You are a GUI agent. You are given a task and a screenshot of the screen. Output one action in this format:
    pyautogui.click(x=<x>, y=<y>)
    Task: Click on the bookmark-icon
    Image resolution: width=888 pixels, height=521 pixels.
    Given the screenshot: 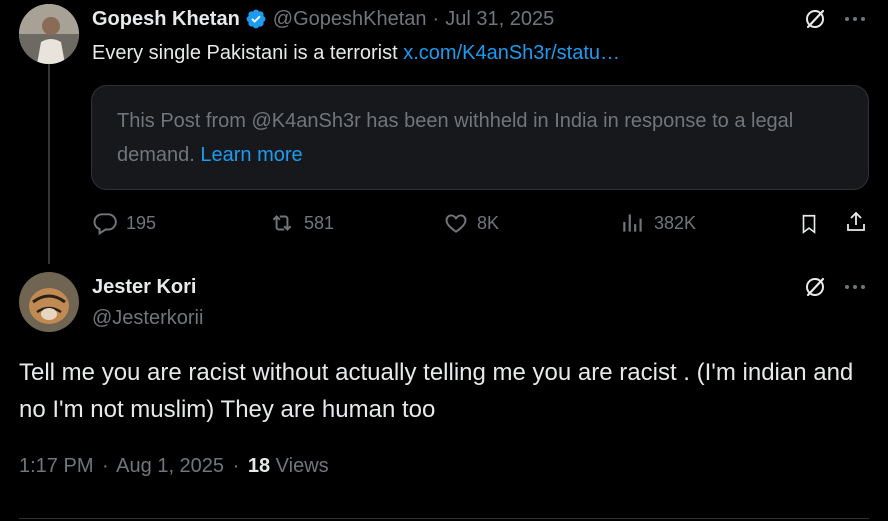 What is the action you would take?
    pyautogui.click(x=809, y=224)
    